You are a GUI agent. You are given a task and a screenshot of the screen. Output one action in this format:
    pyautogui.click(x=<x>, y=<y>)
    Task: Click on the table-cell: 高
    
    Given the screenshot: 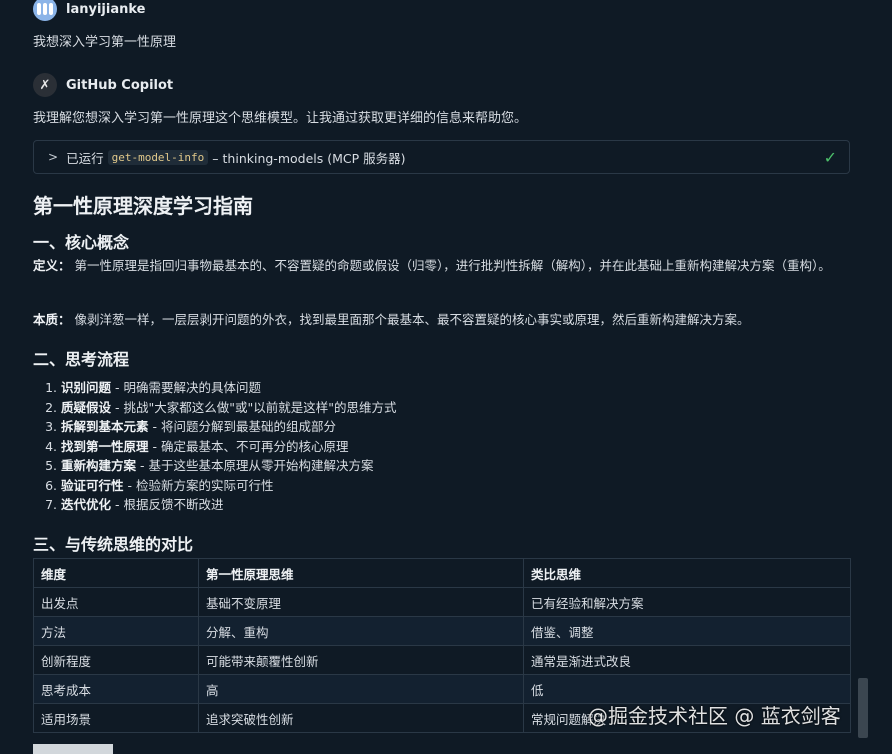 What is the action you would take?
    pyautogui.click(x=361, y=689)
    